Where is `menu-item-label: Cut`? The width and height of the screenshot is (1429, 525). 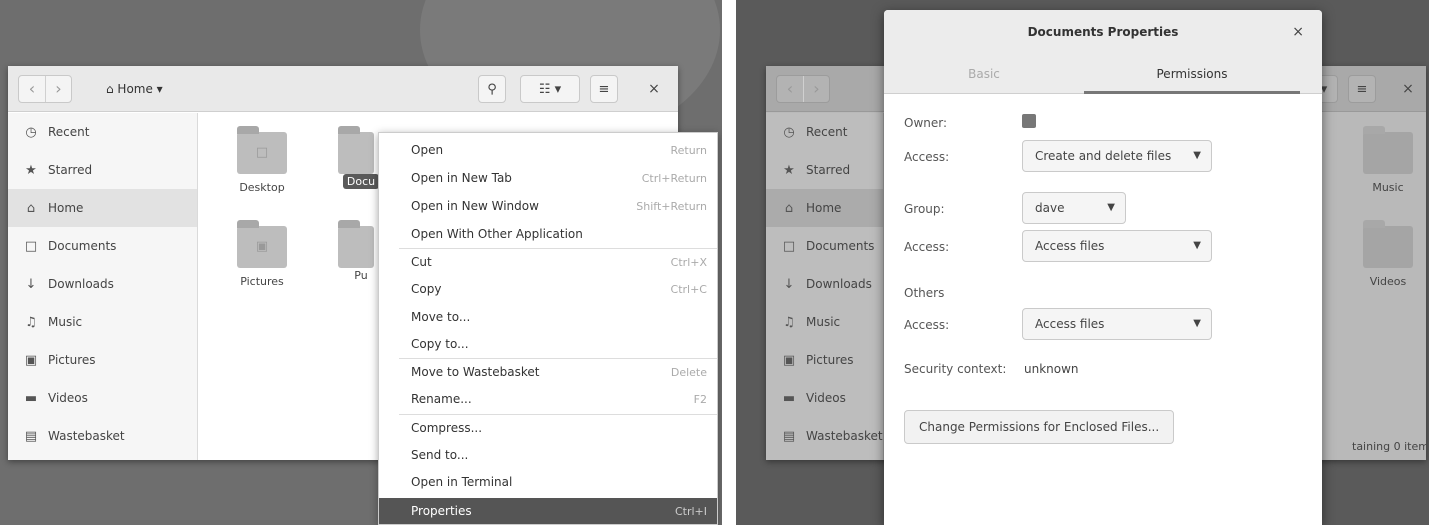
menu-item-label: Cut is located at coordinates (421, 262).